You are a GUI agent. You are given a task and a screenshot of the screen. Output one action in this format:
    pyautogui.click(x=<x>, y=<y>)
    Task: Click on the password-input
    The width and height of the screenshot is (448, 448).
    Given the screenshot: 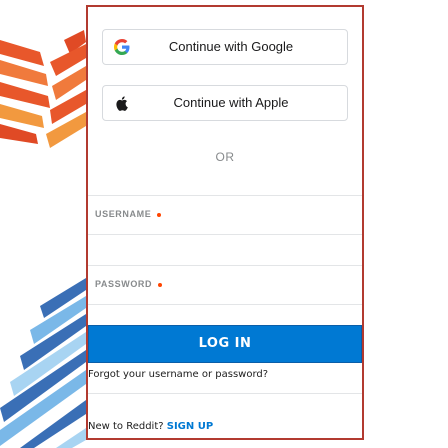 What is the action you would take?
    pyautogui.click(x=225, y=286)
    